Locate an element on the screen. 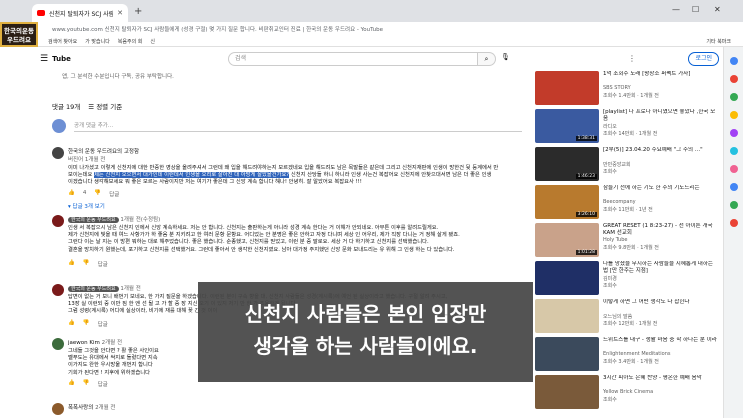  video-title: 드위트스를 내구 - 생활 마음 중 학 하나는 분 이라 is located at coordinates (661, 340).